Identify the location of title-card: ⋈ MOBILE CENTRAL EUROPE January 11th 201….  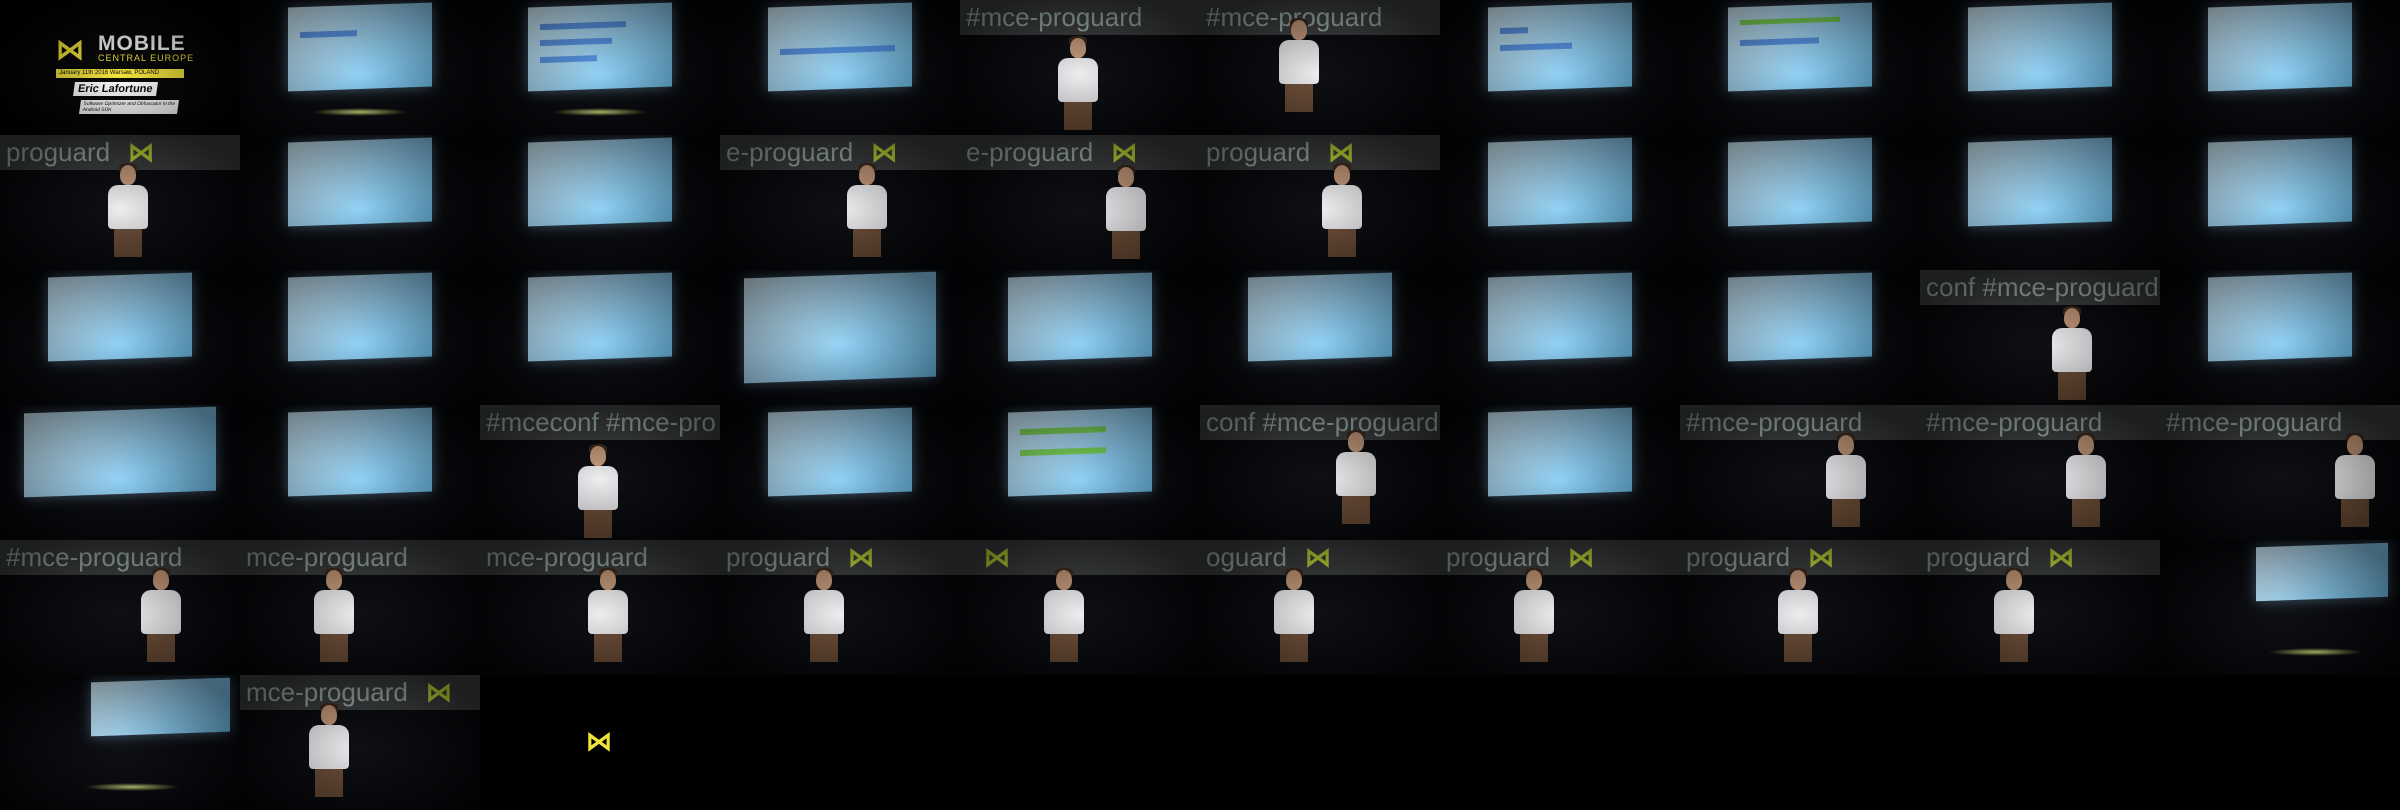
(120, 67).